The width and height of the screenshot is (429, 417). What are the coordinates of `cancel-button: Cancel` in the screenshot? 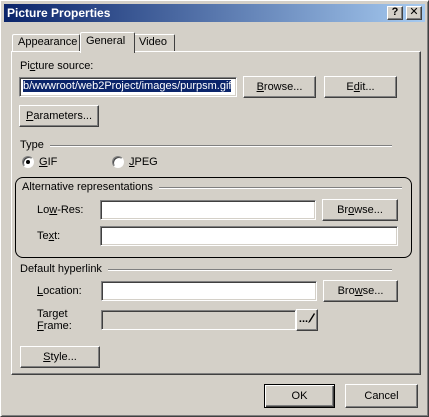 It's located at (381, 396).